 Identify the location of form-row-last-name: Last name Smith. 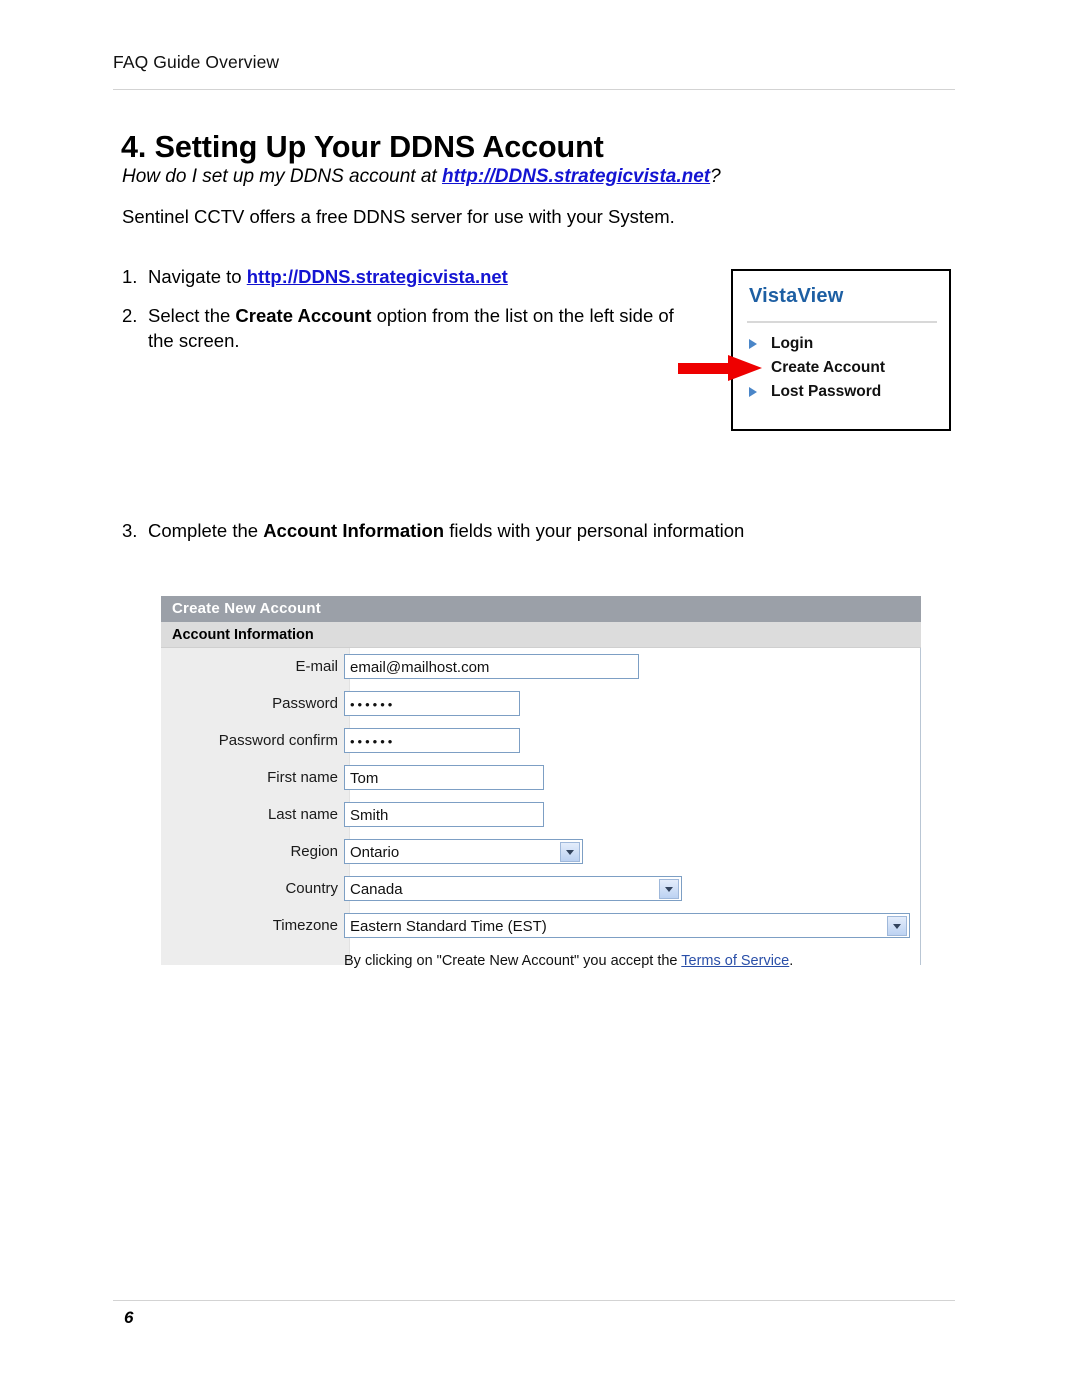
(540, 814).